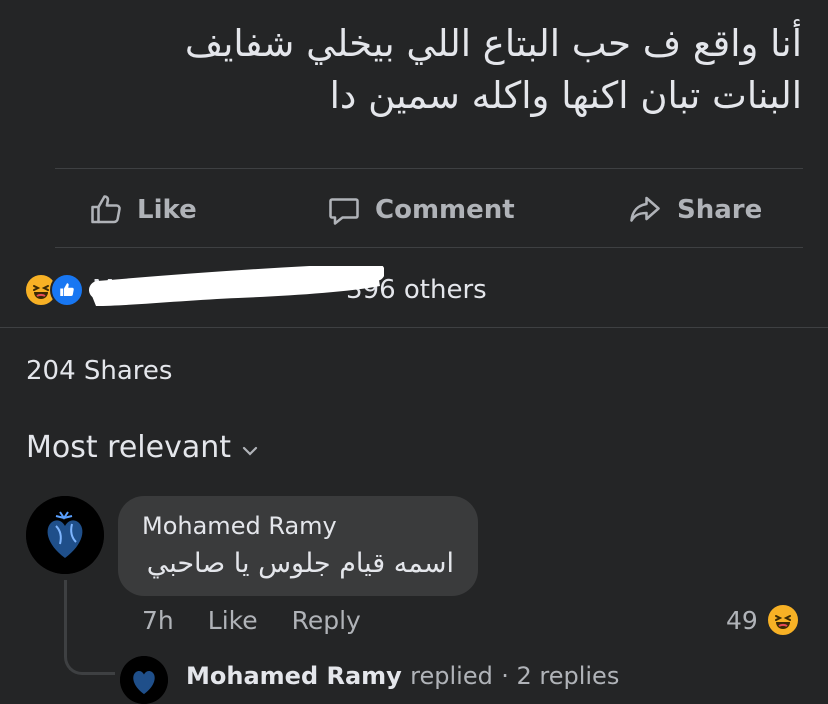 This screenshot has height=704, width=828. Describe the element at coordinates (300, 563) in the screenshot. I see `comment-text: اسمه قيام جلوس يا صاحبي` at that location.